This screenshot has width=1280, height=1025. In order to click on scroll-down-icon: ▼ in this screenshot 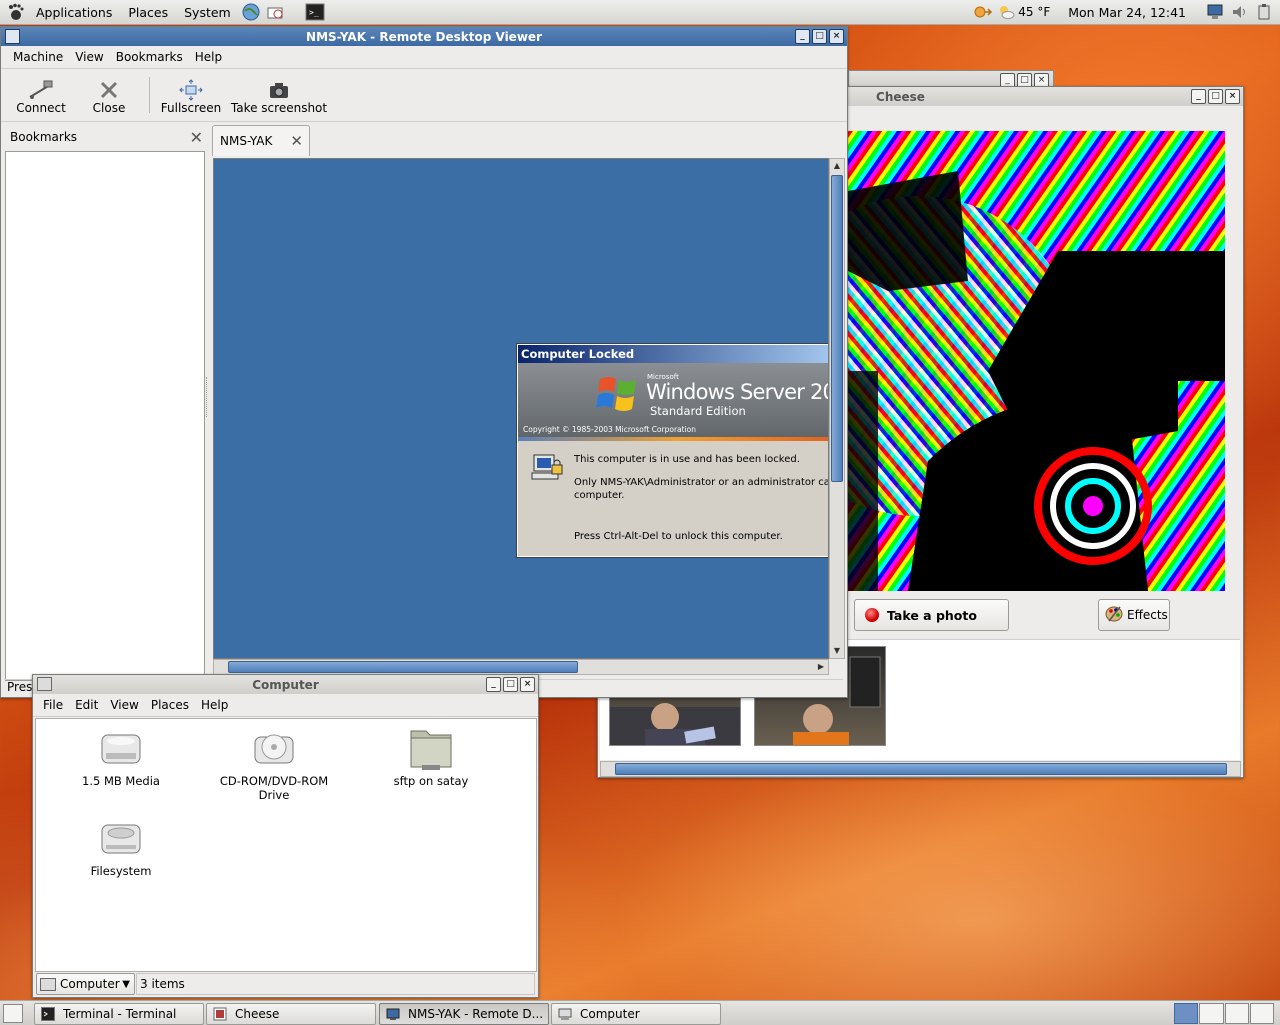, I will do `click(837, 651)`.